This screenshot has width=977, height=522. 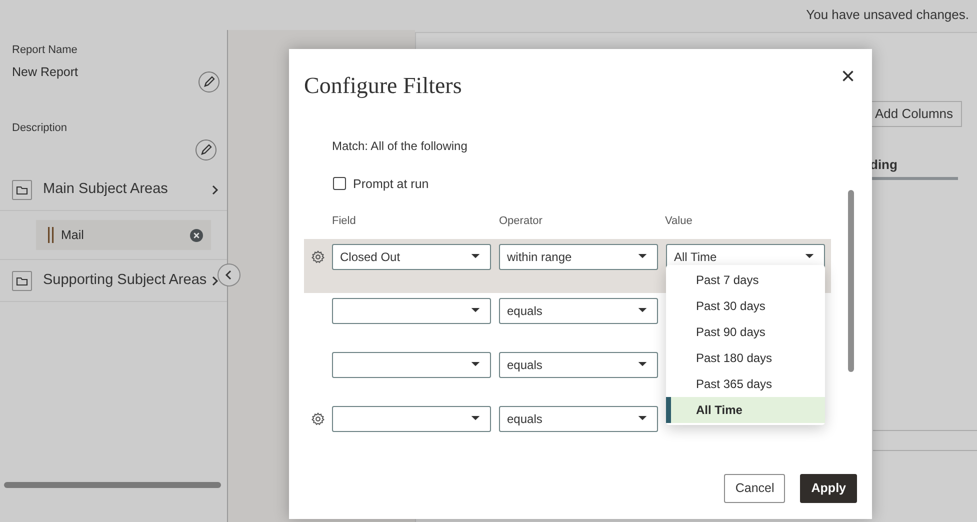 I want to click on cancel-button: Cancel, so click(x=755, y=488).